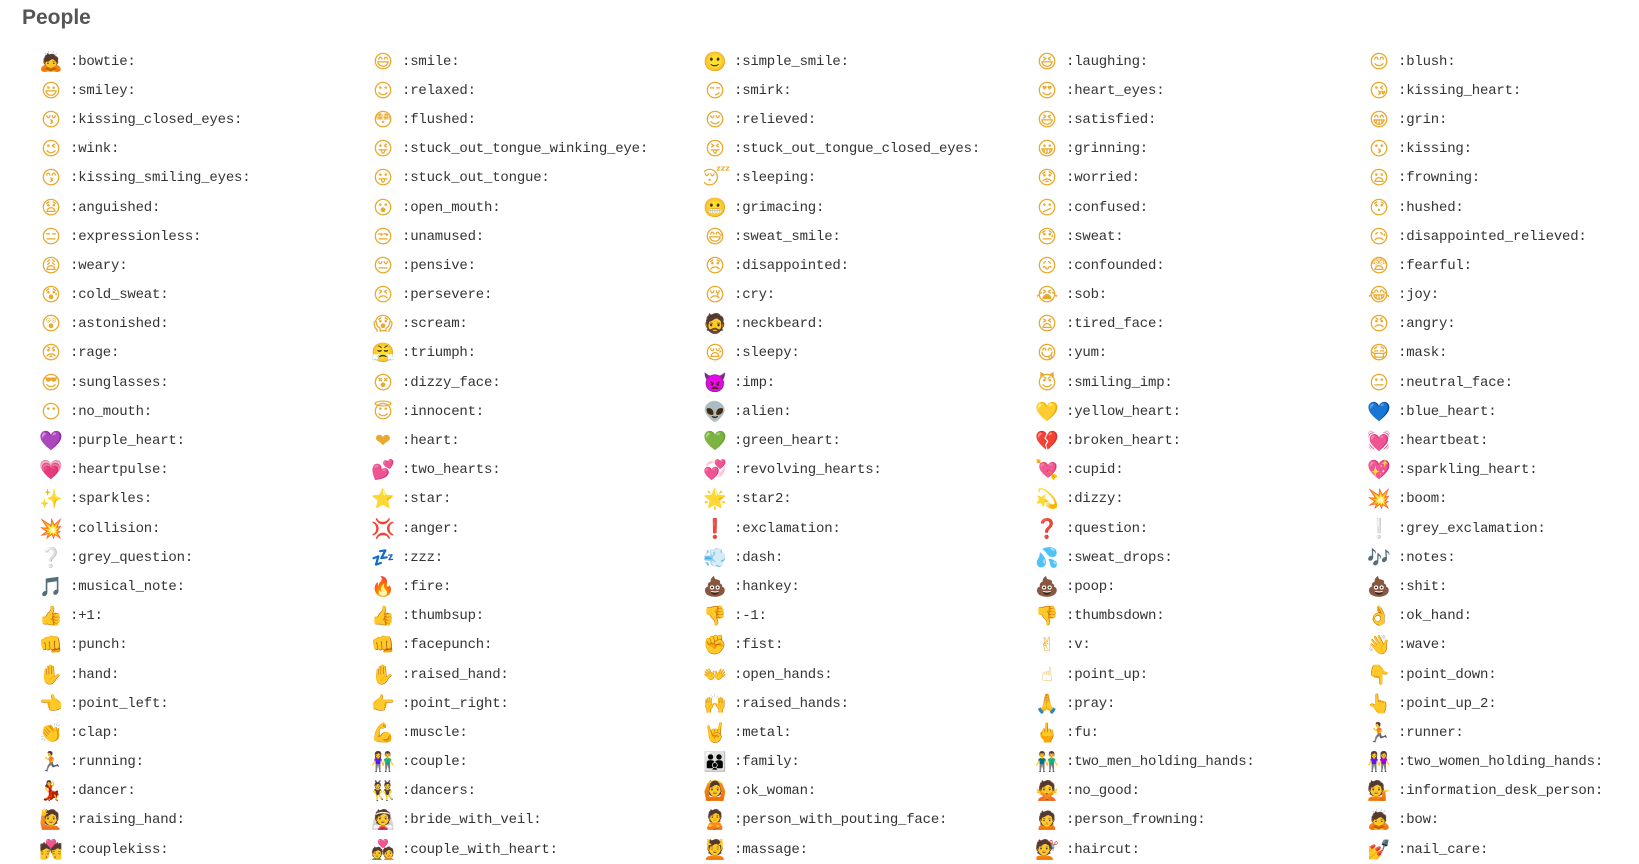 This screenshot has height=864, width=1639. I want to click on revolving-hearts-icon: 💞, so click(715, 470).